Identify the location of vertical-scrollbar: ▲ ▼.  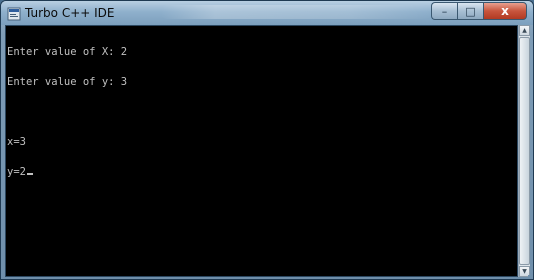
(524, 151).